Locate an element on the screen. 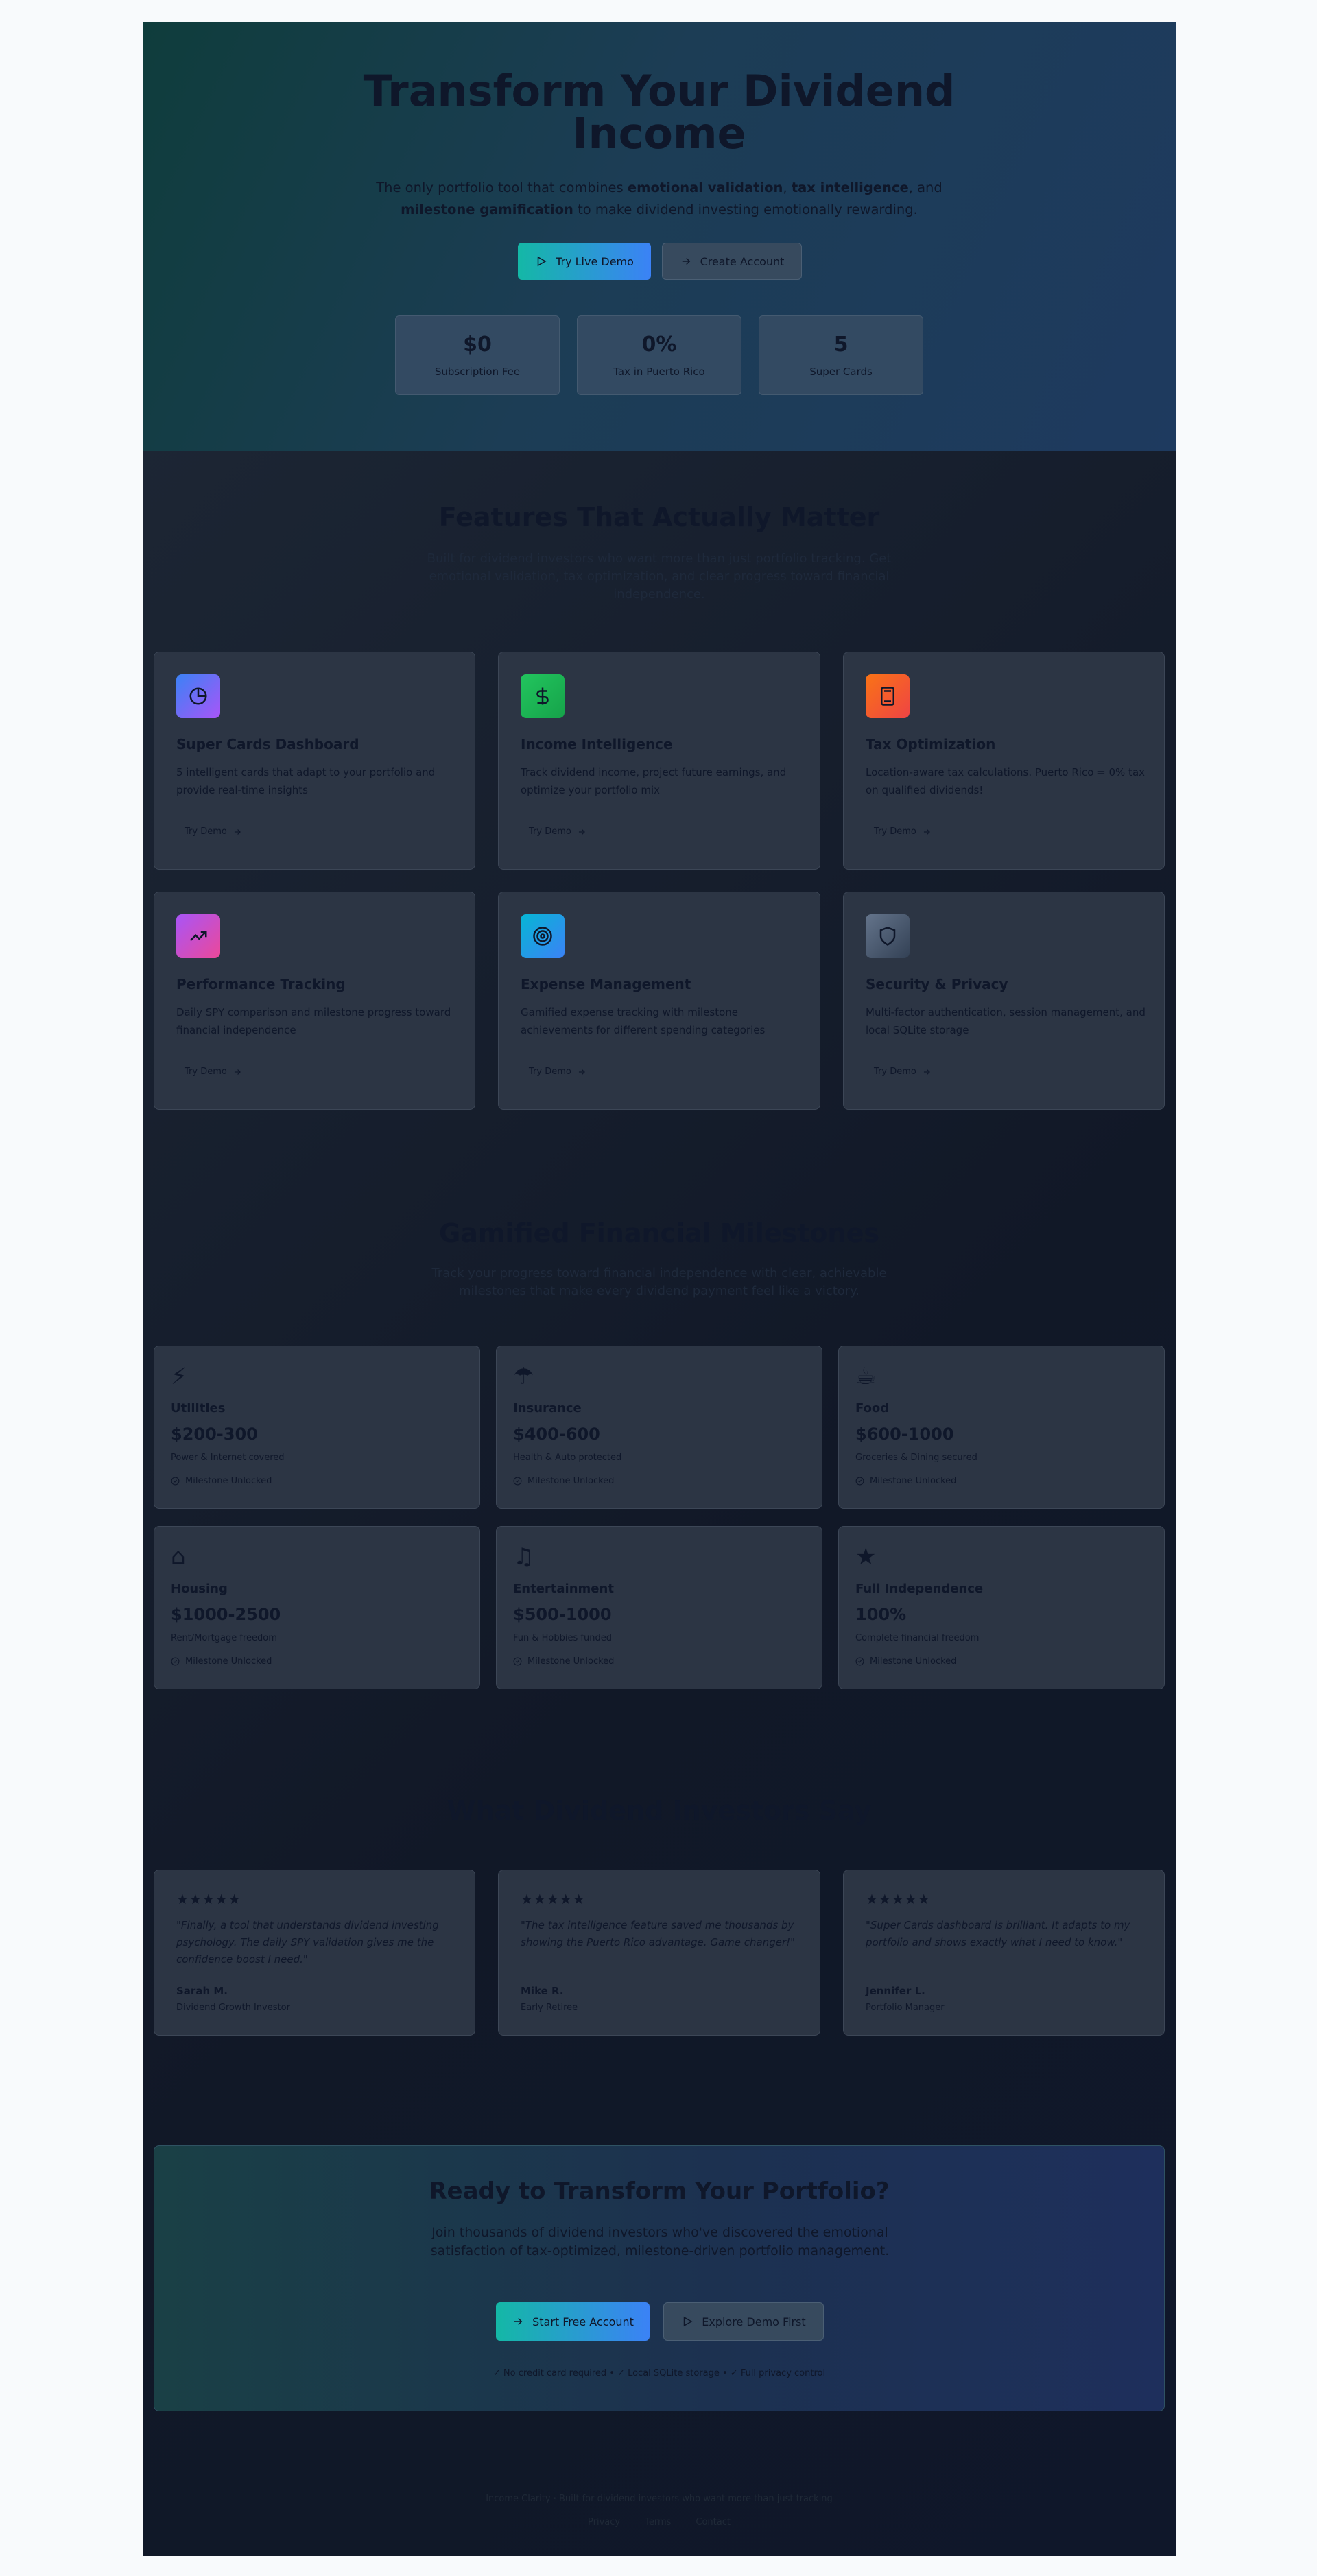 This screenshot has width=1317, height=2576. footer-links: Privacy Terms Contact is located at coordinates (659, 2522).